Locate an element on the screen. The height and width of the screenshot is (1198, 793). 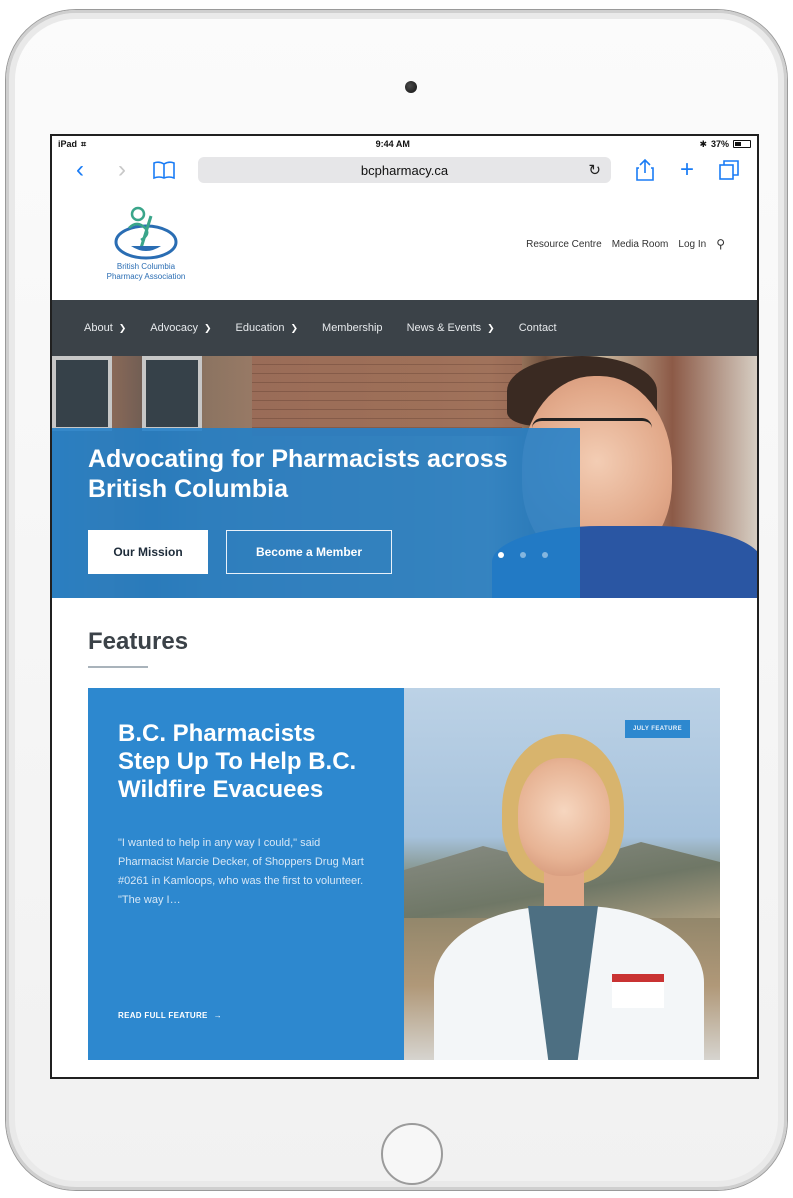
nav-item-education: Education ❯ is located at coordinates (267, 328).